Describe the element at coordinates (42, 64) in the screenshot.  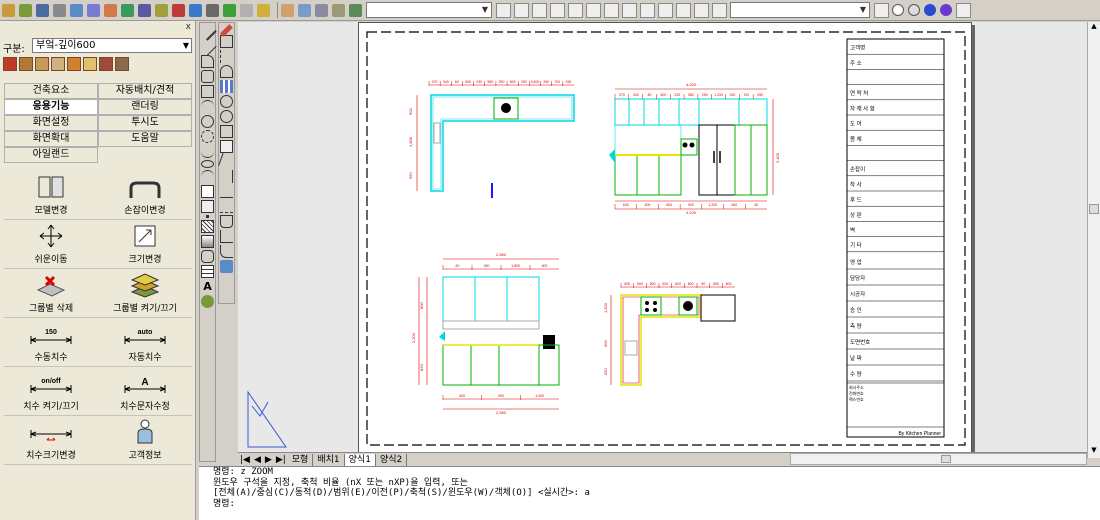
I see `cabinet-wood-icon` at that location.